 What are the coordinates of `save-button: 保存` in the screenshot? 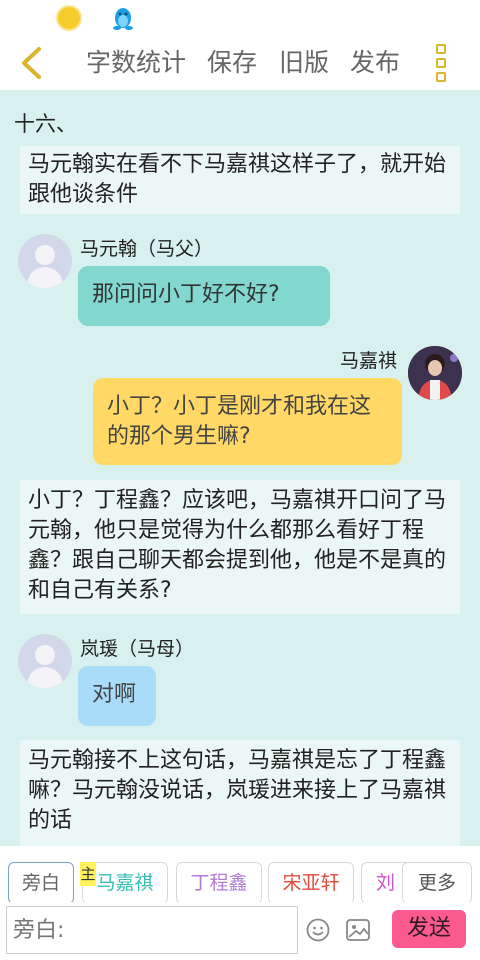 It's located at (232, 63).